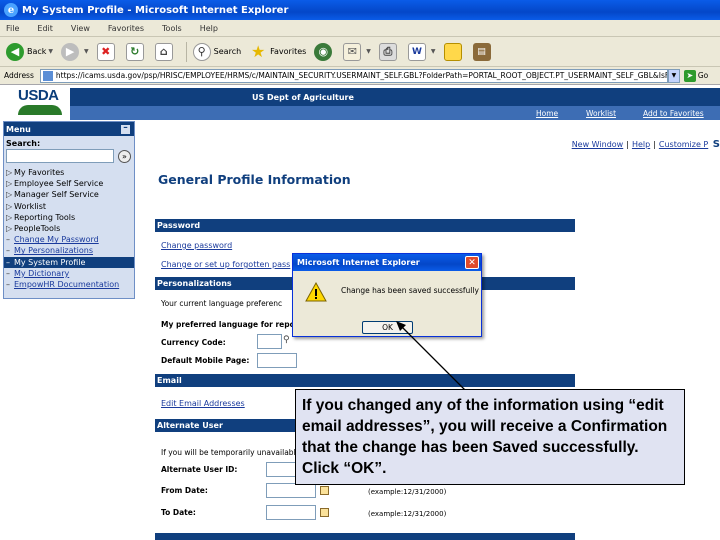 The height and width of the screenshot is (540, 720). What do you see at coordinates (39, 172) in the screenshot?
I see `menu-item-label: My Favorites` at bounding box center [39, 172].